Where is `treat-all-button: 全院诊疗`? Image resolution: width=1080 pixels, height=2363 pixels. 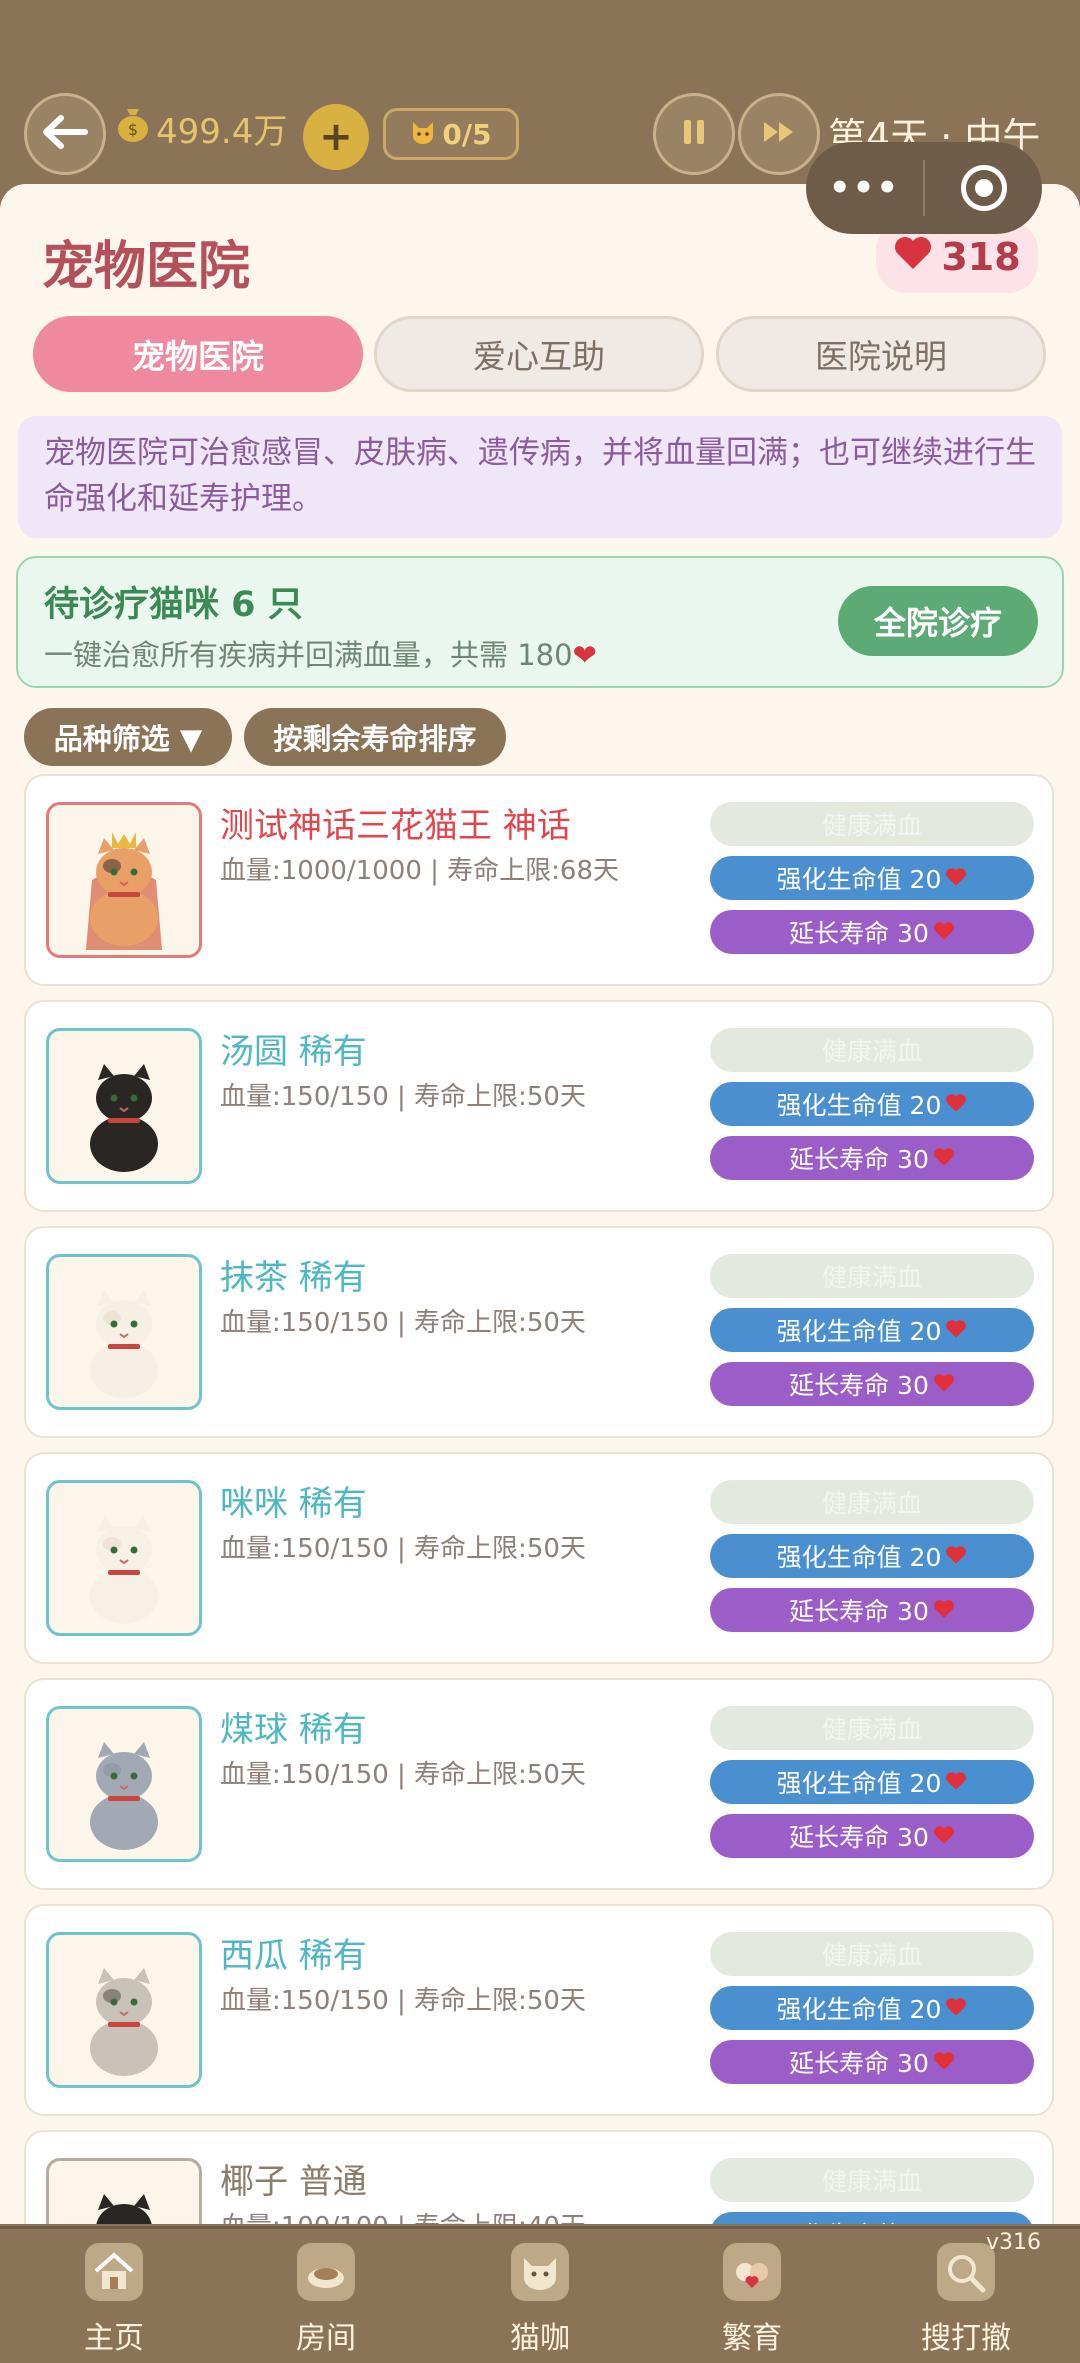
treat-all-button: 全院诊疗 is located at coordinates (938, 621).